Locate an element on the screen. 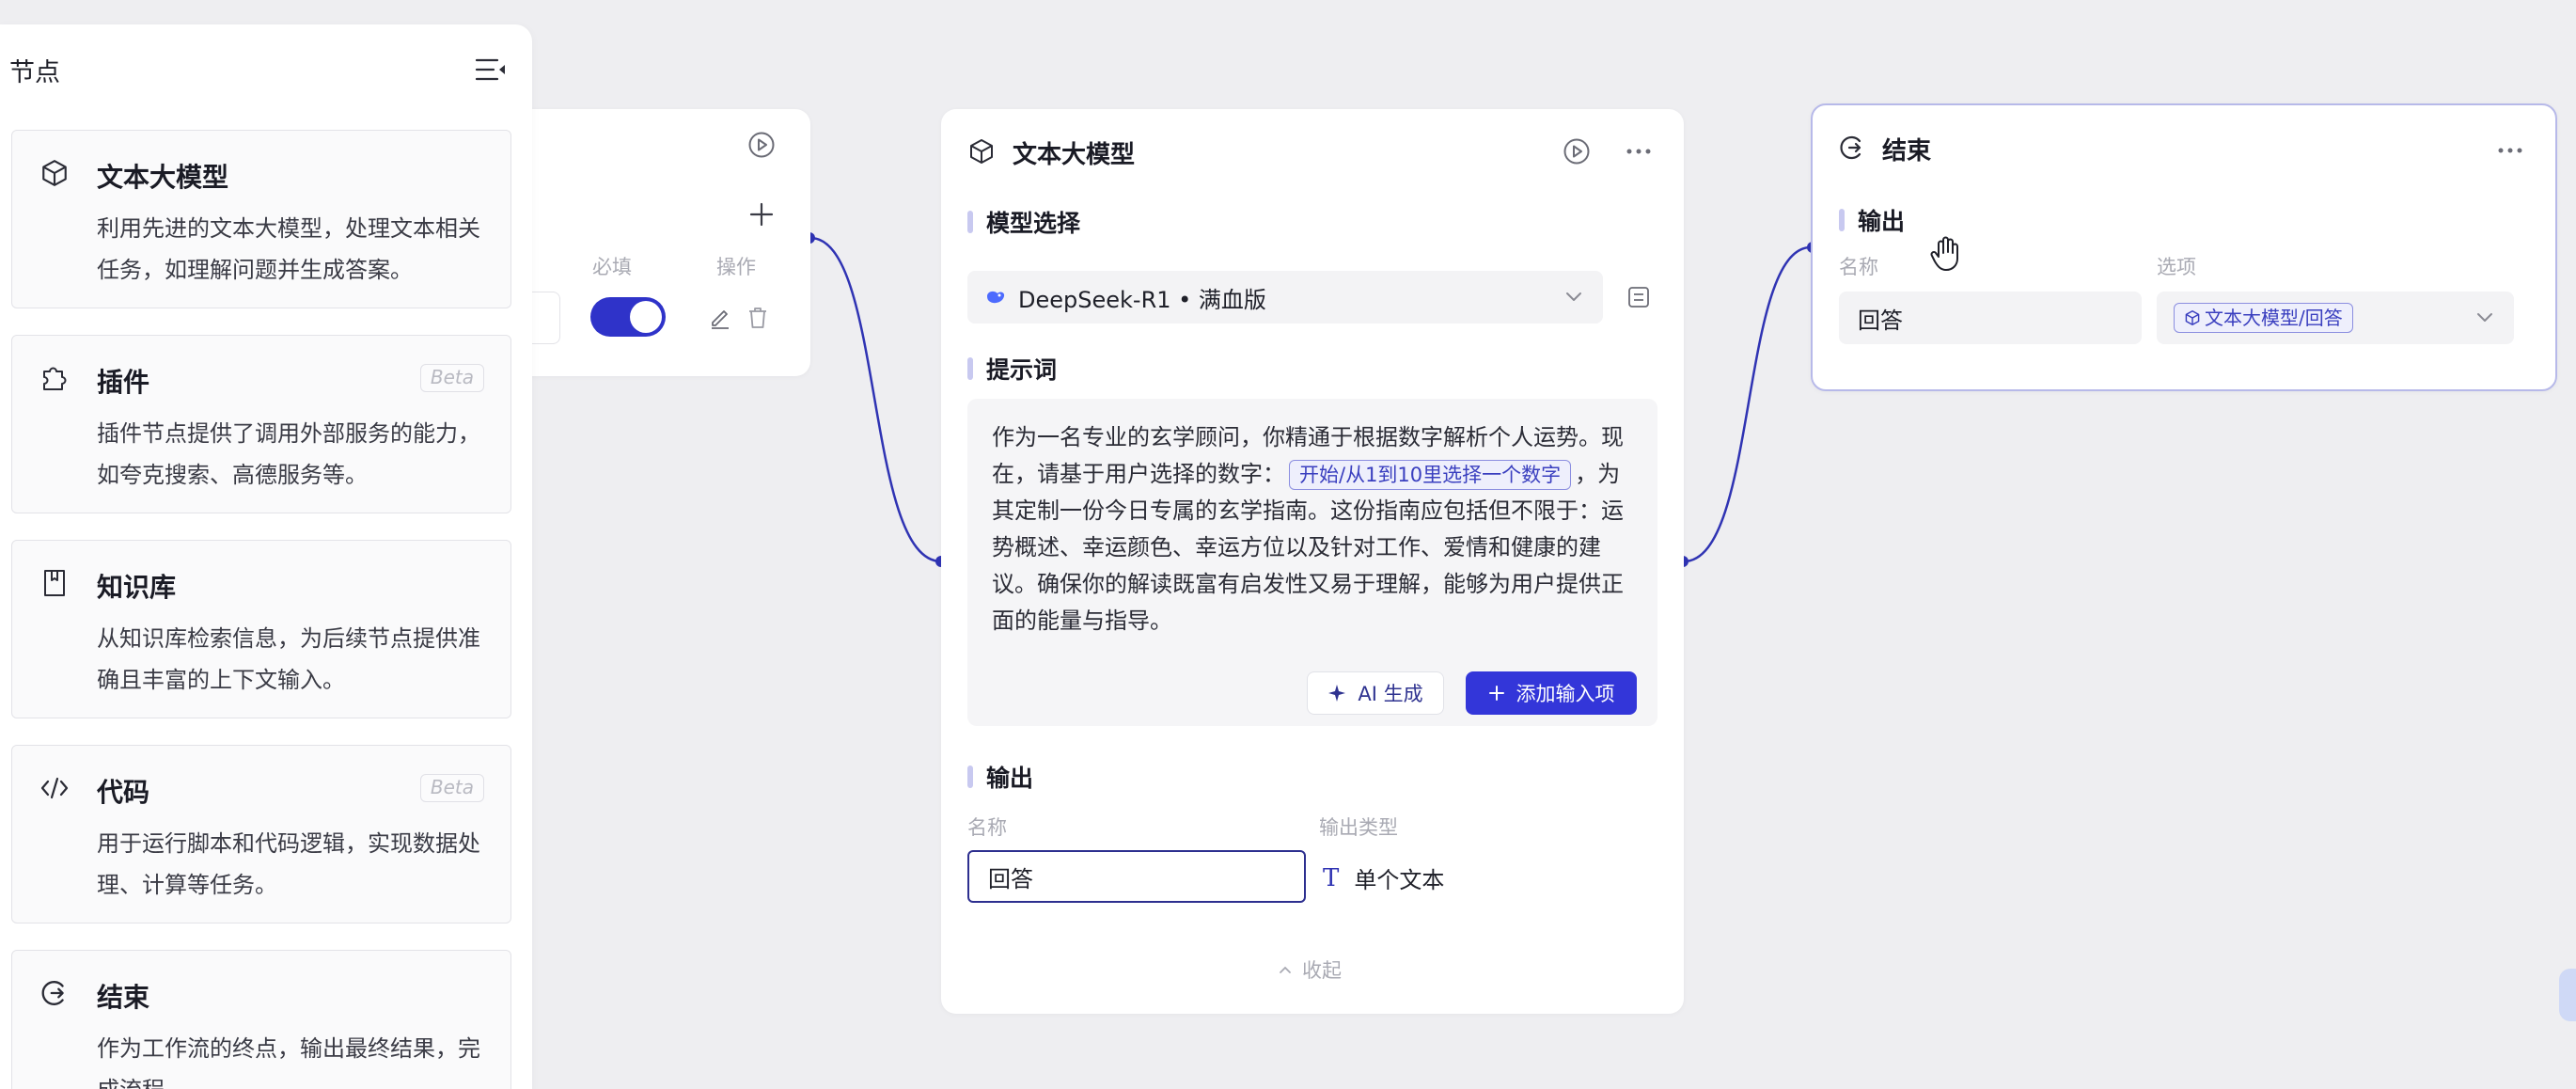 This screenshot has width=2576, height=1089. sidebar-item-desc: 从知识库检索信息，为后续节点提供准确且丰富的上下文输入。 is located at coordinates (289, 659).